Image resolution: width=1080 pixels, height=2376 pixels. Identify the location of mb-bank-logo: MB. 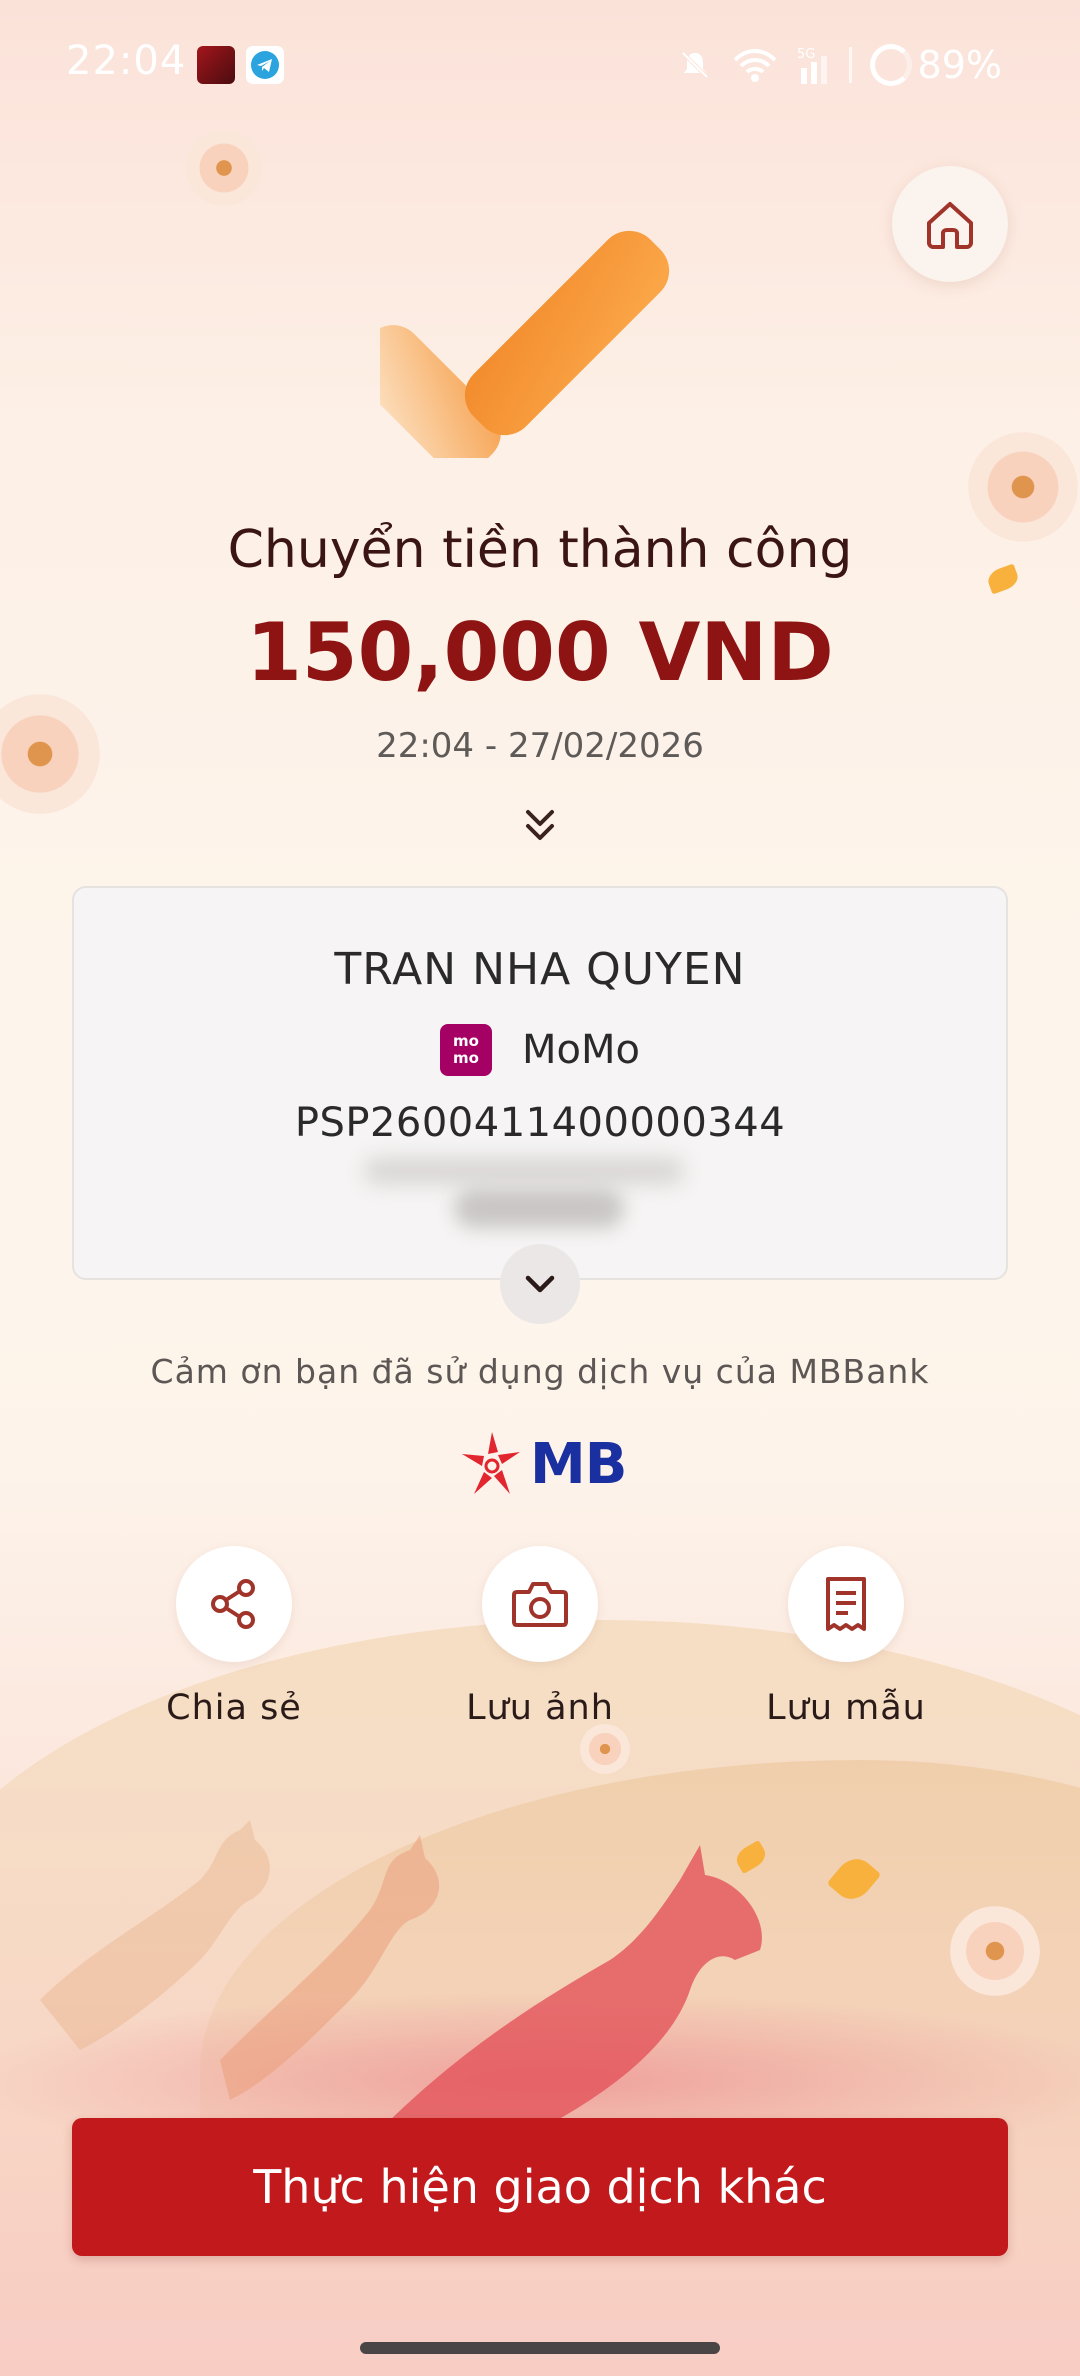
(542, 1464).